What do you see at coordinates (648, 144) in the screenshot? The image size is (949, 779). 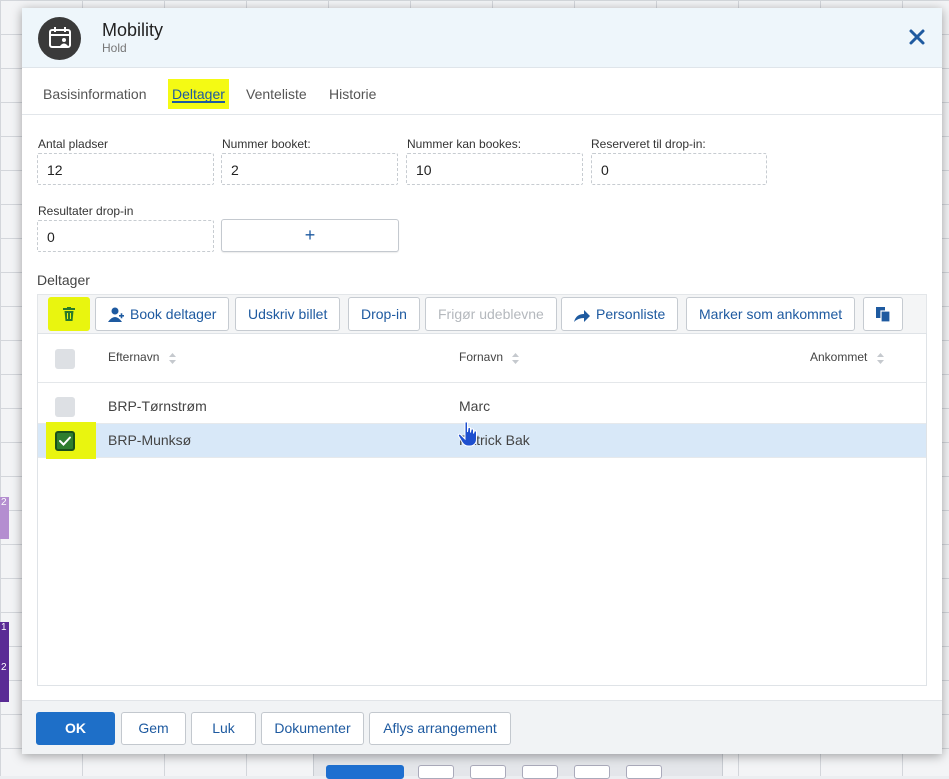 I see `reserveret-dropin-label: Reserveret til drop-in:` at bounding box center [648, 144].